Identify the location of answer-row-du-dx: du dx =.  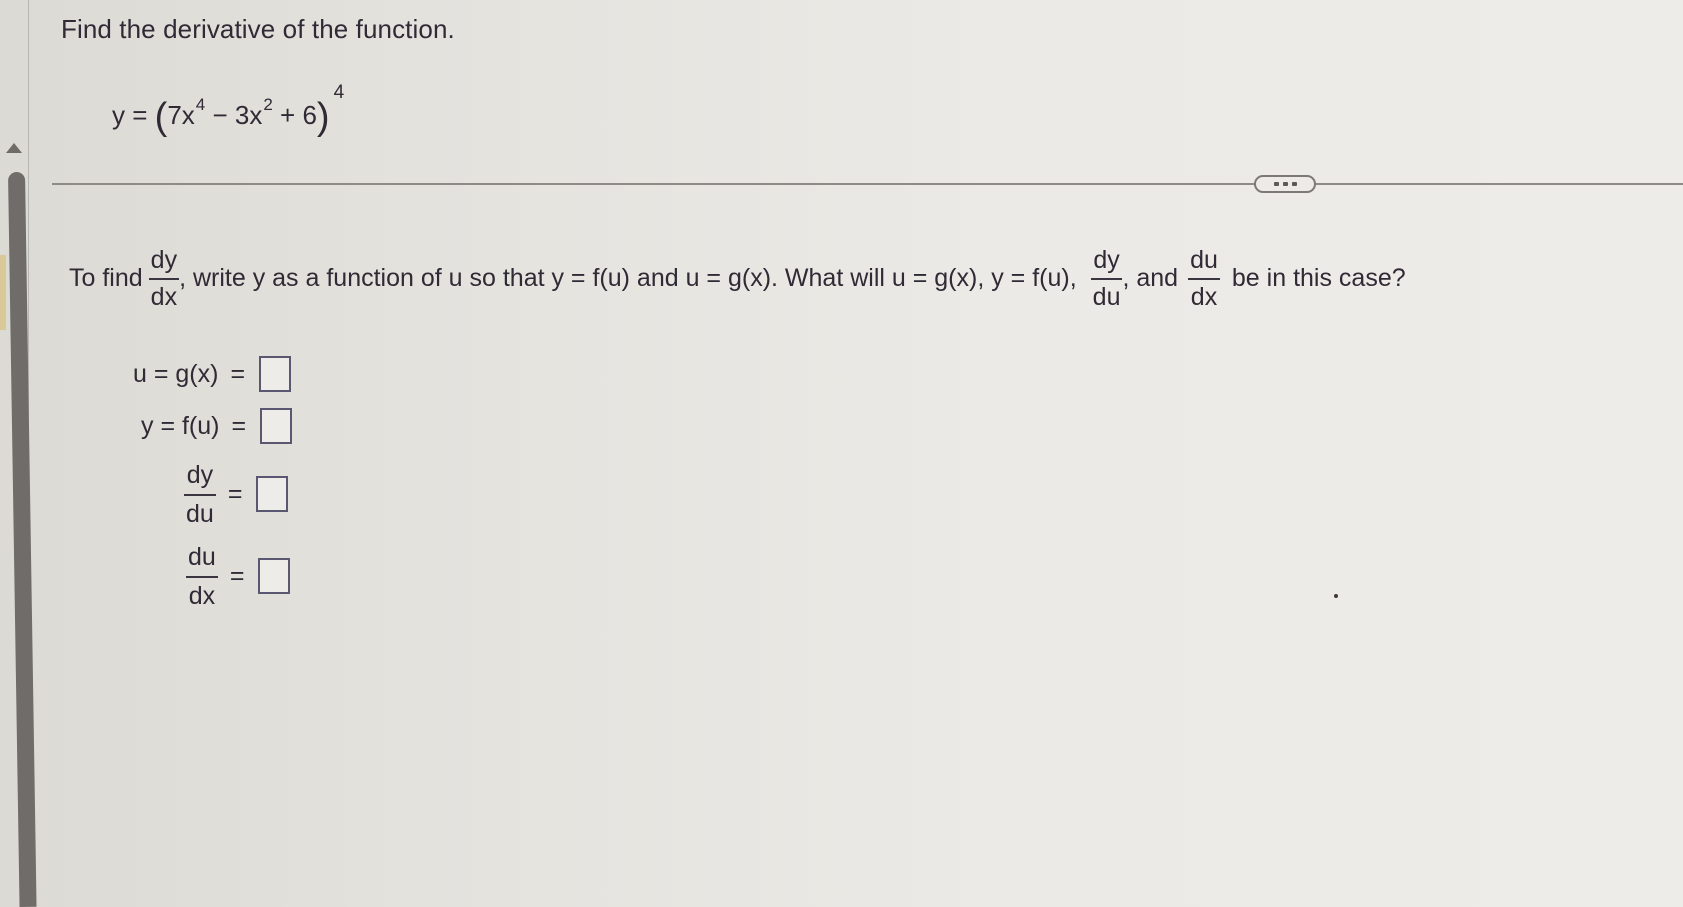
(238, 576).